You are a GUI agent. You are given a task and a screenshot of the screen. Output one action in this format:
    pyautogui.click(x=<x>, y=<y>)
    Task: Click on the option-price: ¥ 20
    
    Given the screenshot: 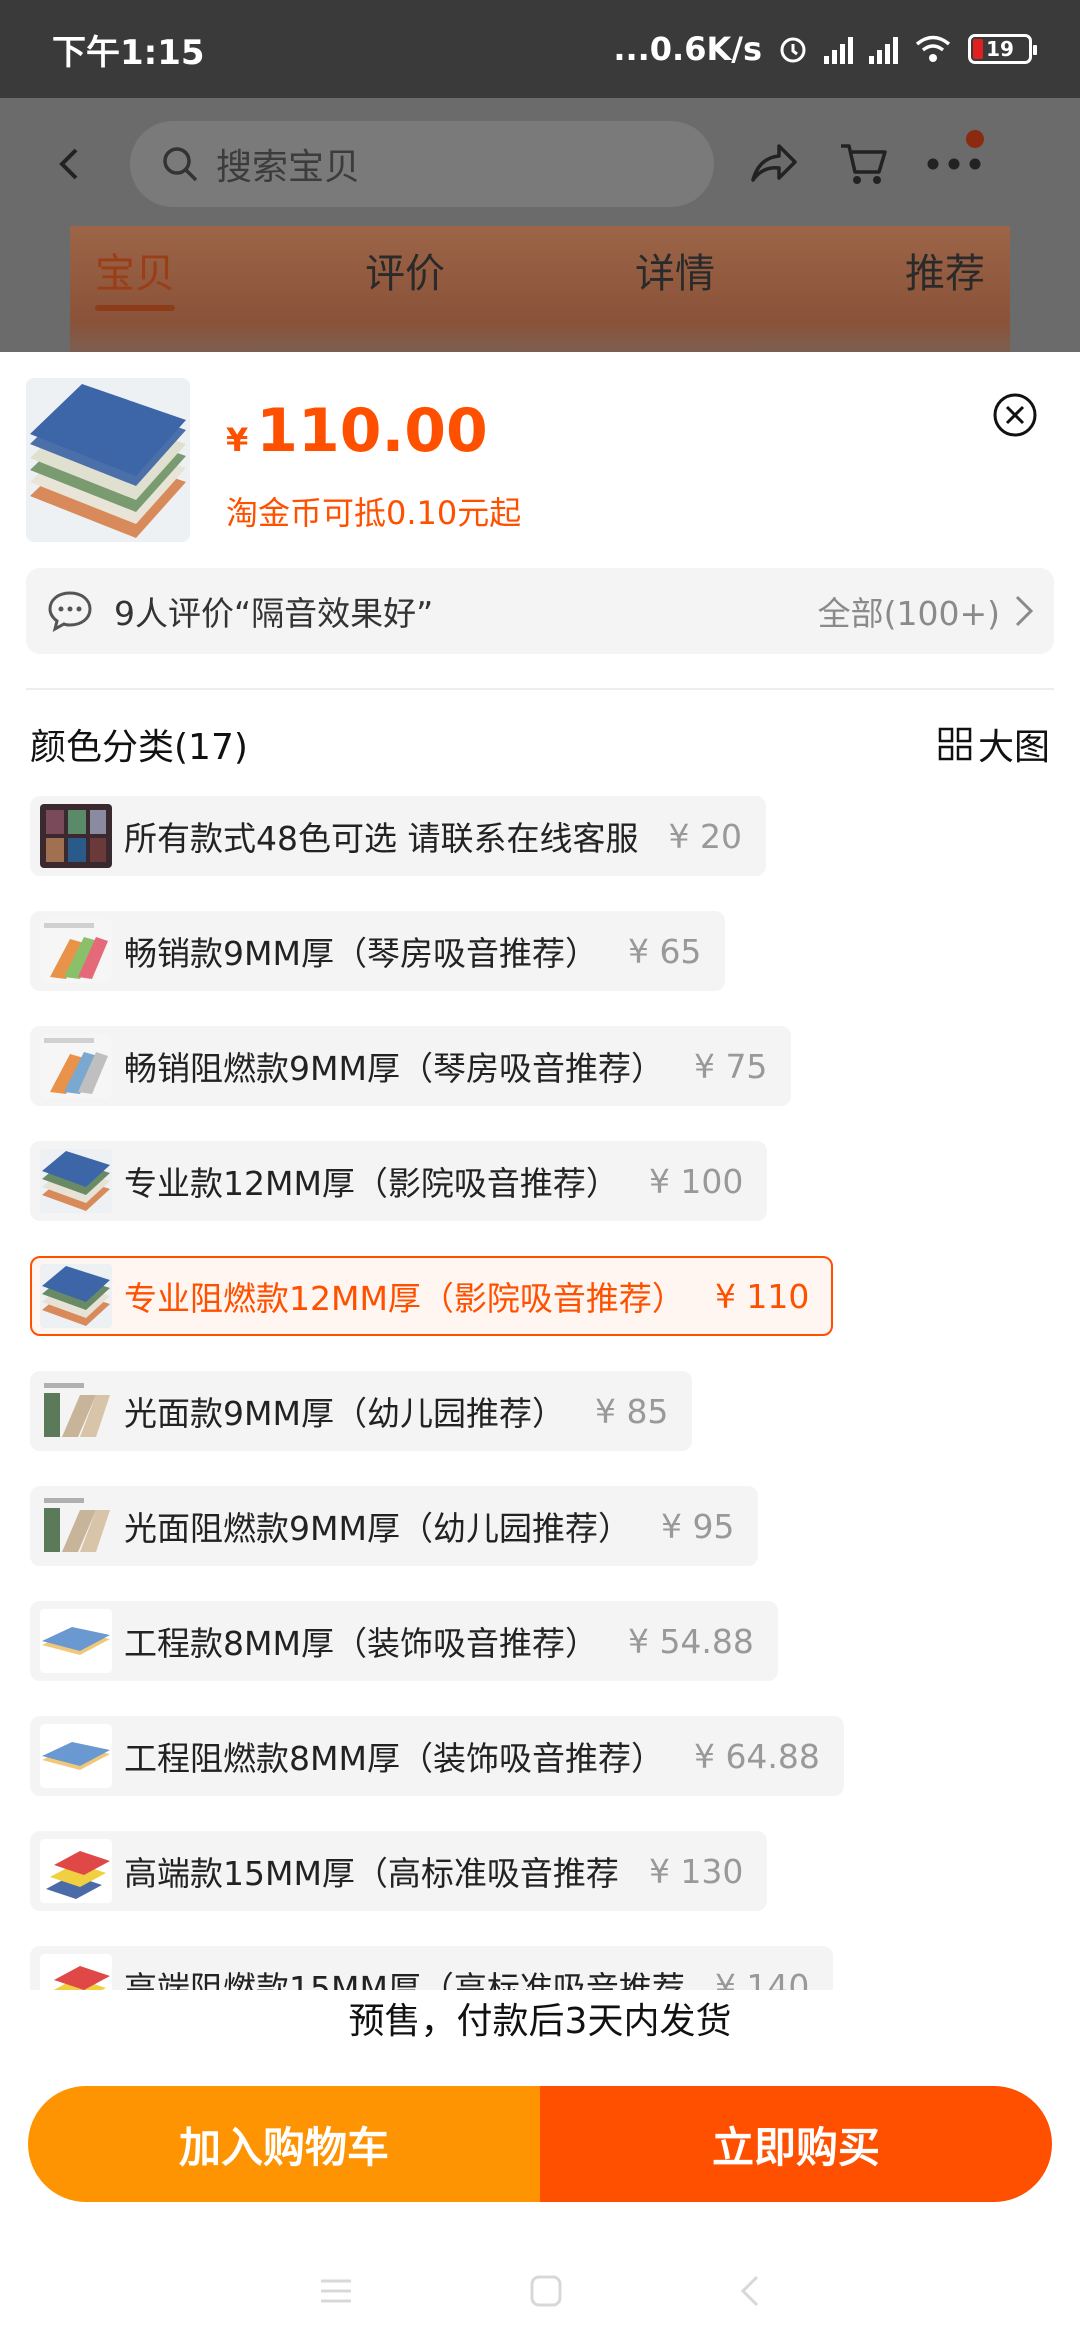 What is the action you would take?
    pyautogui.click(x=705, y=836)
    